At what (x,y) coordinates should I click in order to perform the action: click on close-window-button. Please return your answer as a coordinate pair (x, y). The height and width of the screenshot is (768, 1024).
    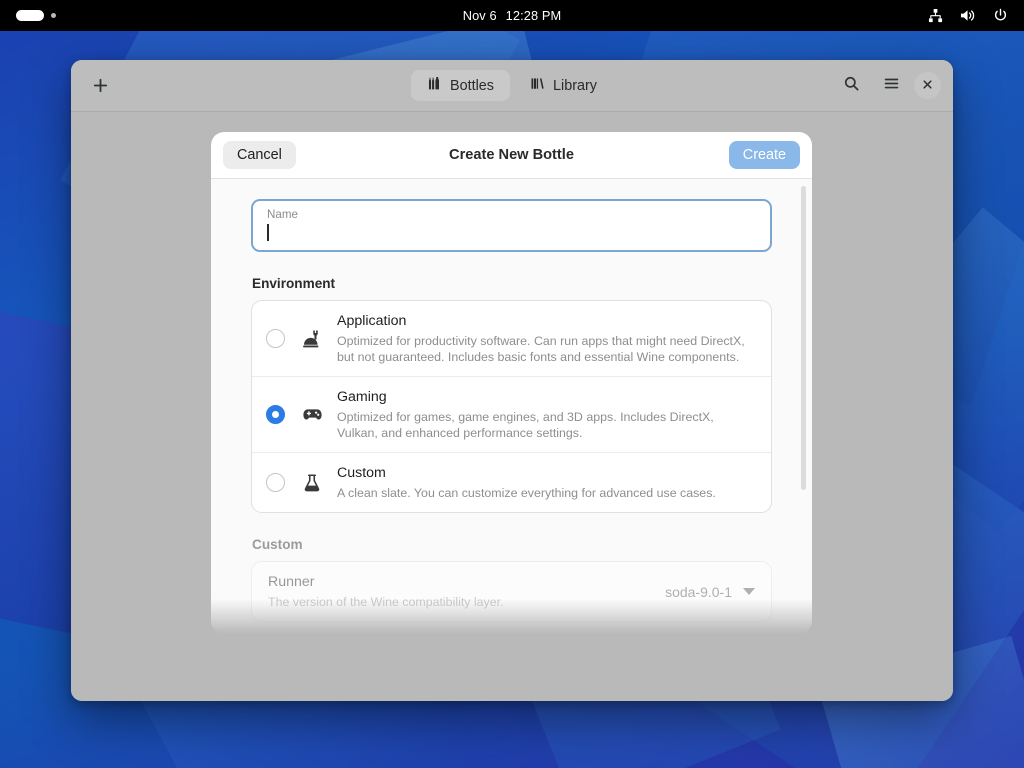
    Looking at the image, I should click on (927, 85).